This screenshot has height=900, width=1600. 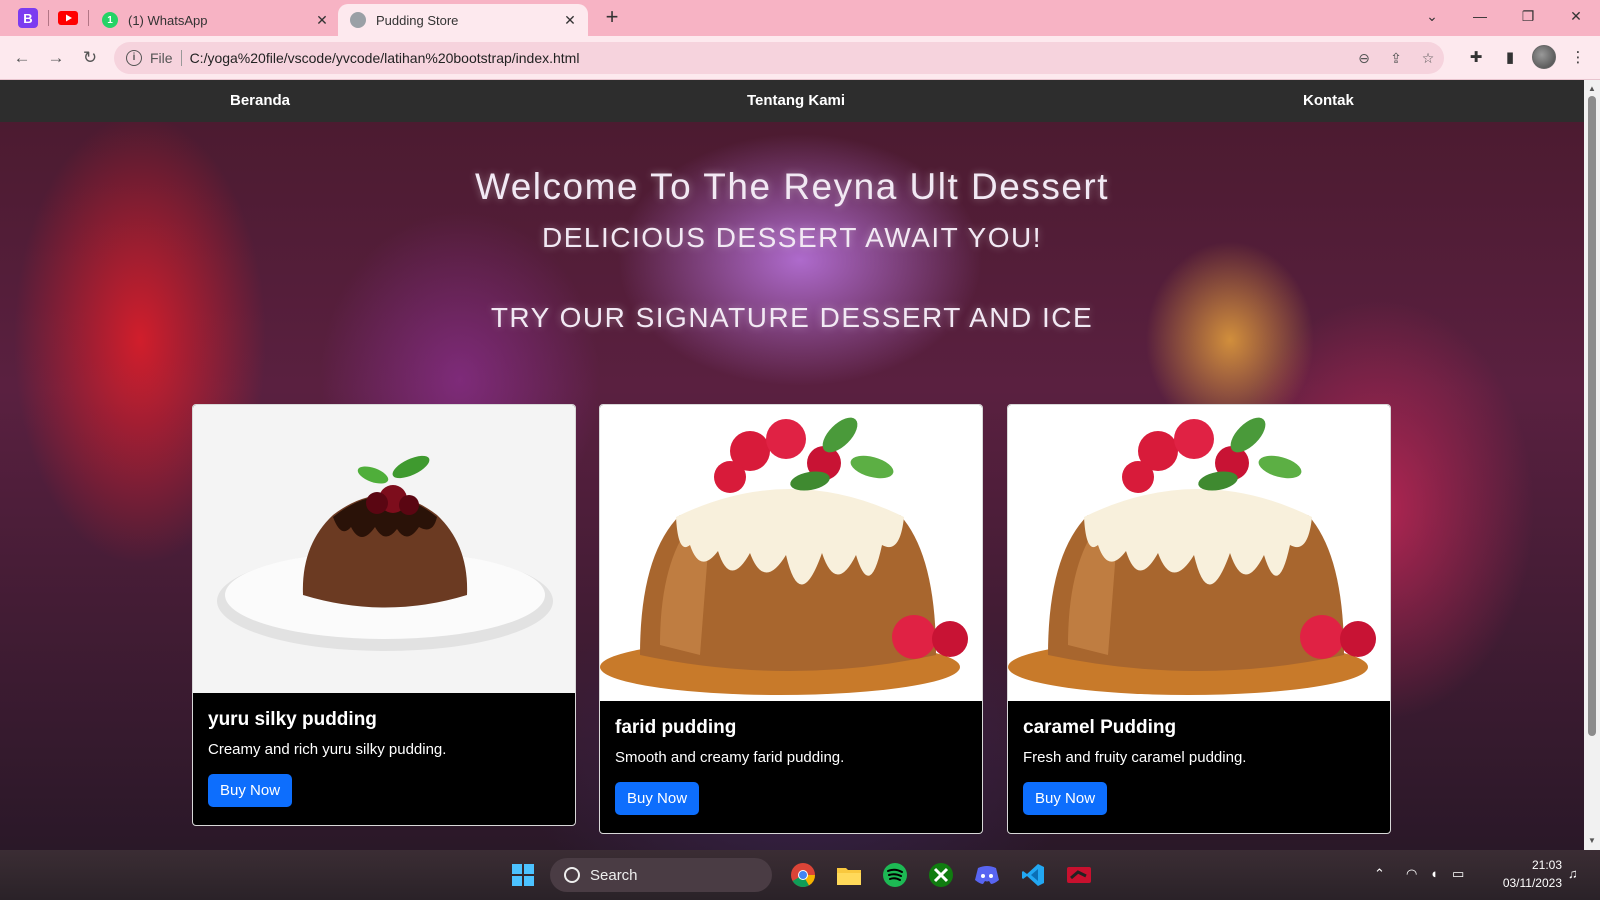 What do you see at coordinates (1544, 57) in the screenshot?
I see `profile-avatar` at bounding box center [1544, 57].